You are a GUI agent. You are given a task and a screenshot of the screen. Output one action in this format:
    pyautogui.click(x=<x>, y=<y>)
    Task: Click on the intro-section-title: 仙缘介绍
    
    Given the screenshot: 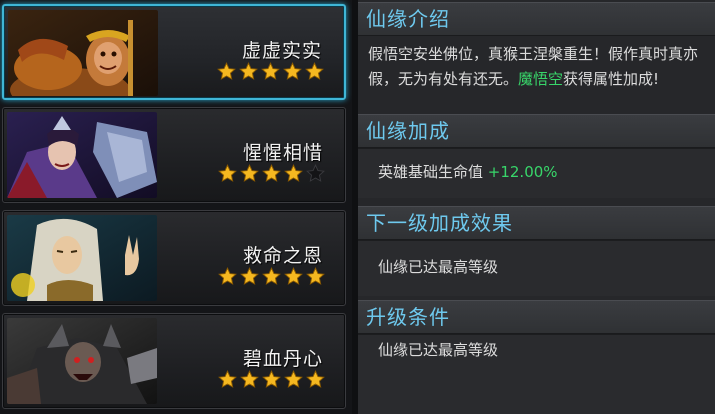 What is the action you would take?
    pyautogui.click(x=536, y=19)
    